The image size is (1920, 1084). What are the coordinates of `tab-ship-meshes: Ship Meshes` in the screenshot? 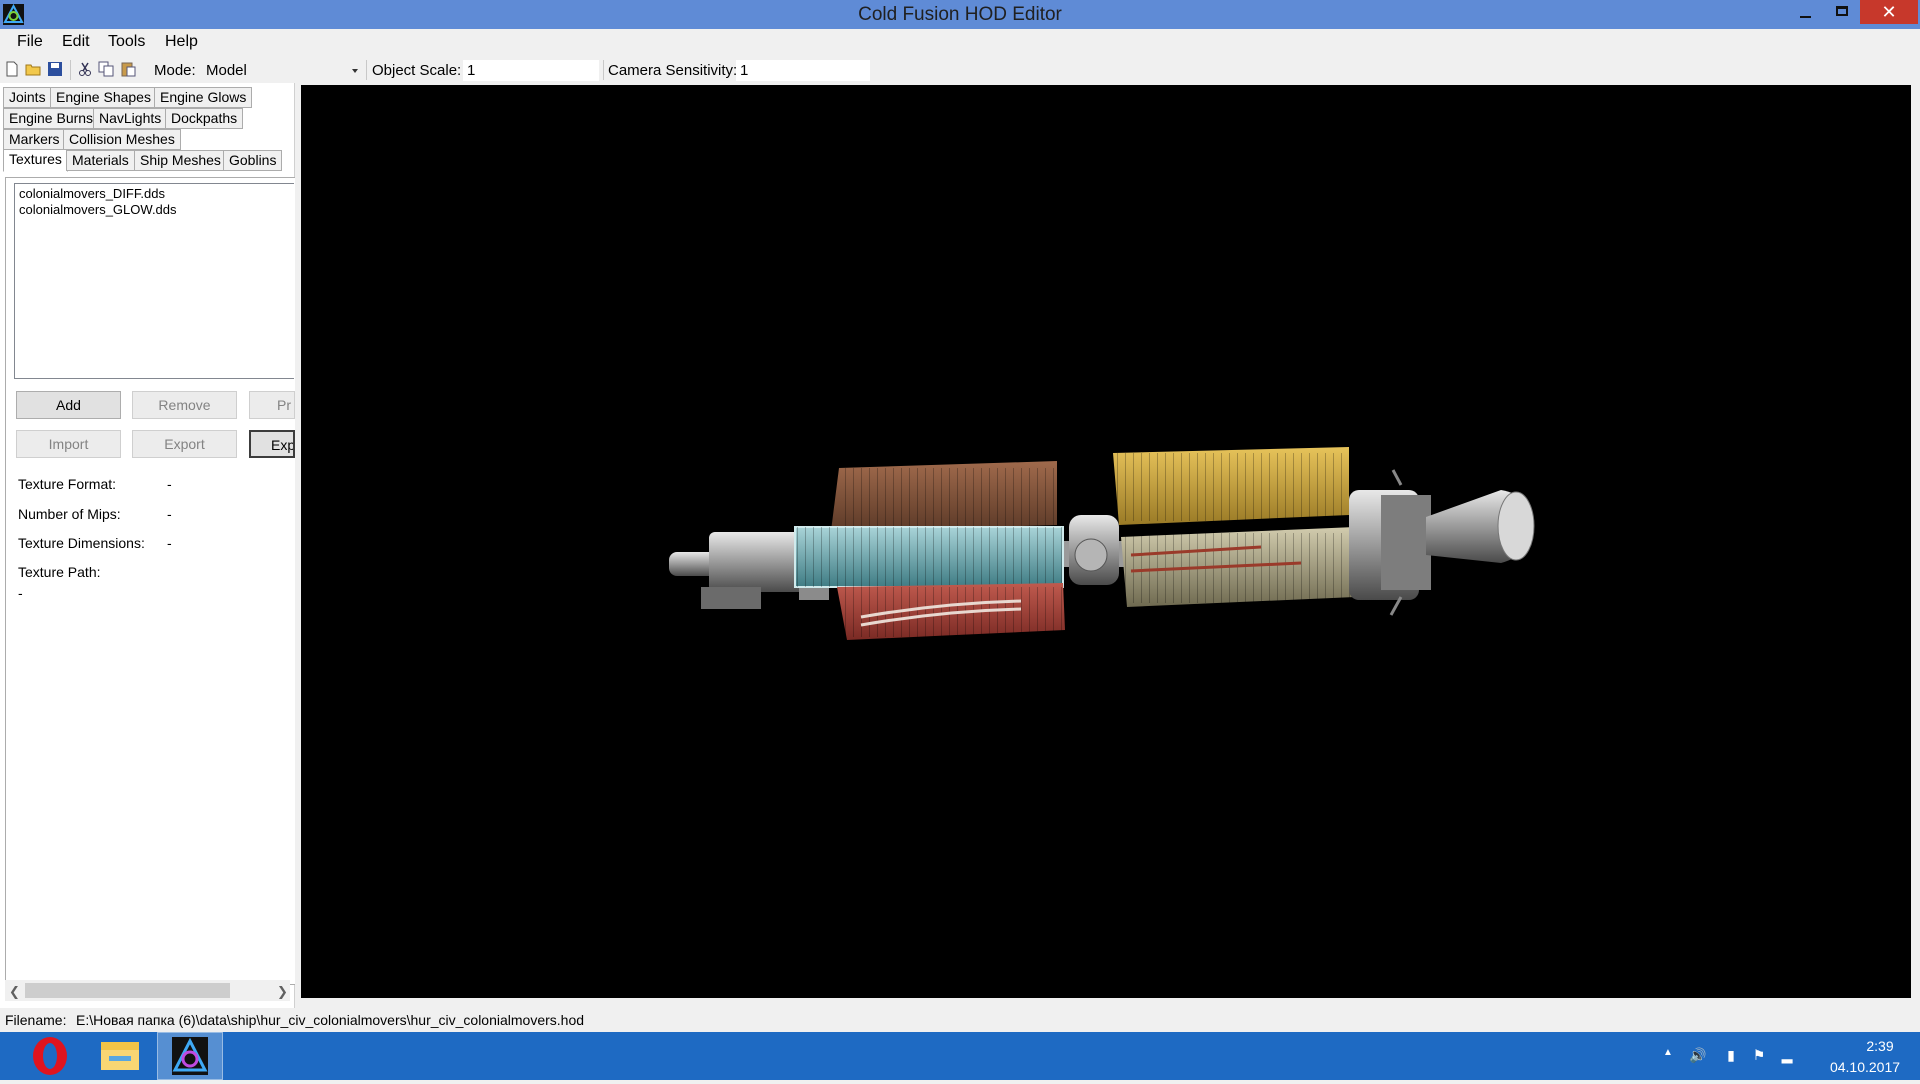 It's located at (180, 160).